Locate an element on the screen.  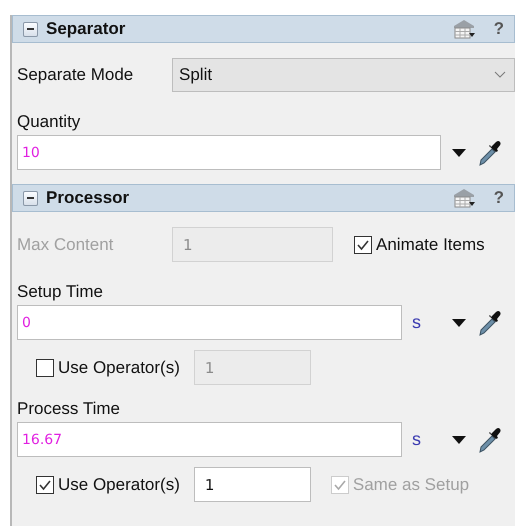
number-field: 1 is located at coordinates (252, 484).